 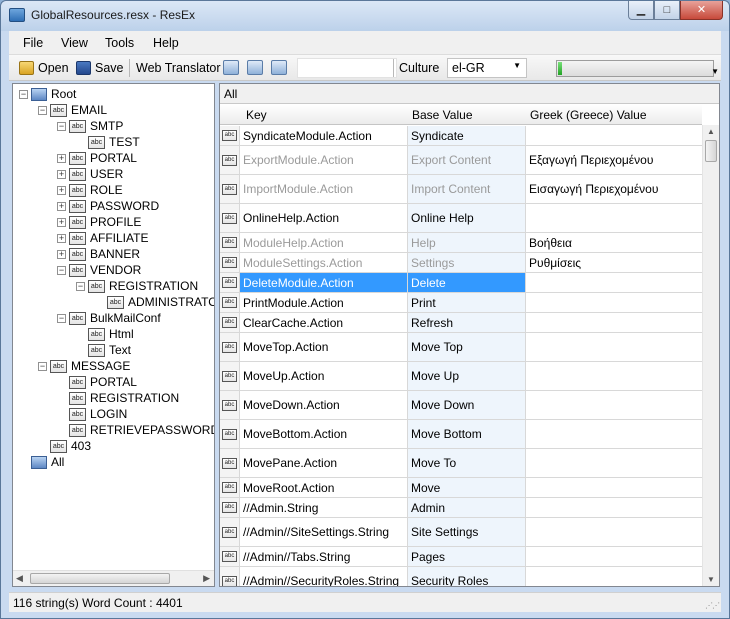 What do you see at coordinates (108, 142) in the screenshot?
I see `tree-node: abc TEST` at bounding box center [108, 142].